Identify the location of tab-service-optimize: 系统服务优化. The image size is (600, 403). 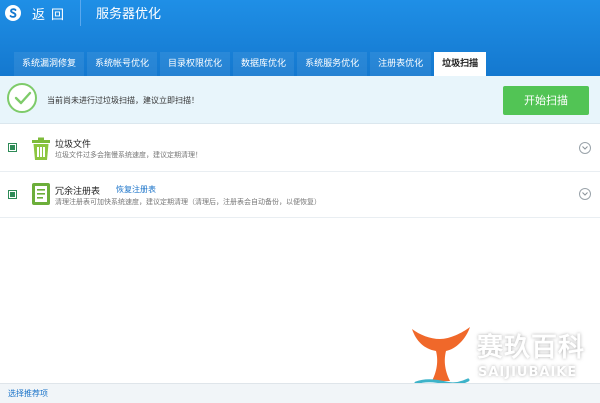
(332, 64).